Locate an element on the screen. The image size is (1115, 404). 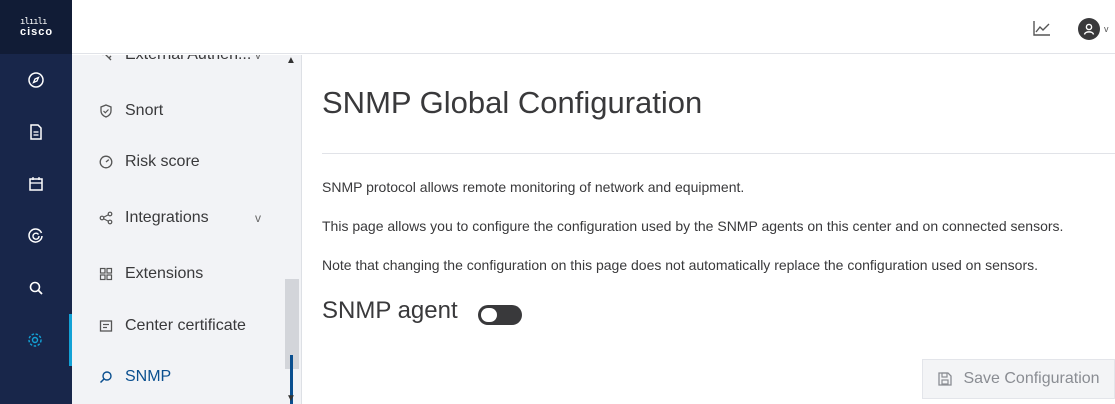
scroll-up-icon: ▲ is located at coordinates (291, 60).